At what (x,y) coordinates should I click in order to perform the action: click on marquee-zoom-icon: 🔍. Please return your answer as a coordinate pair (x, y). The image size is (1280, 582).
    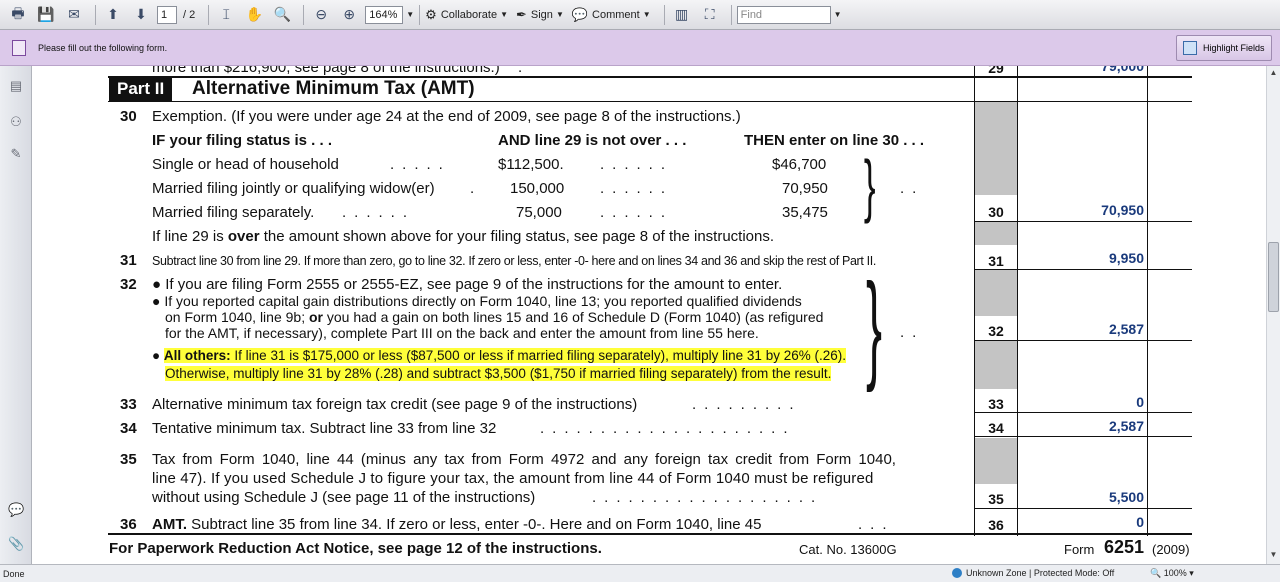
    Looking at the image, I should click on (282, 15).